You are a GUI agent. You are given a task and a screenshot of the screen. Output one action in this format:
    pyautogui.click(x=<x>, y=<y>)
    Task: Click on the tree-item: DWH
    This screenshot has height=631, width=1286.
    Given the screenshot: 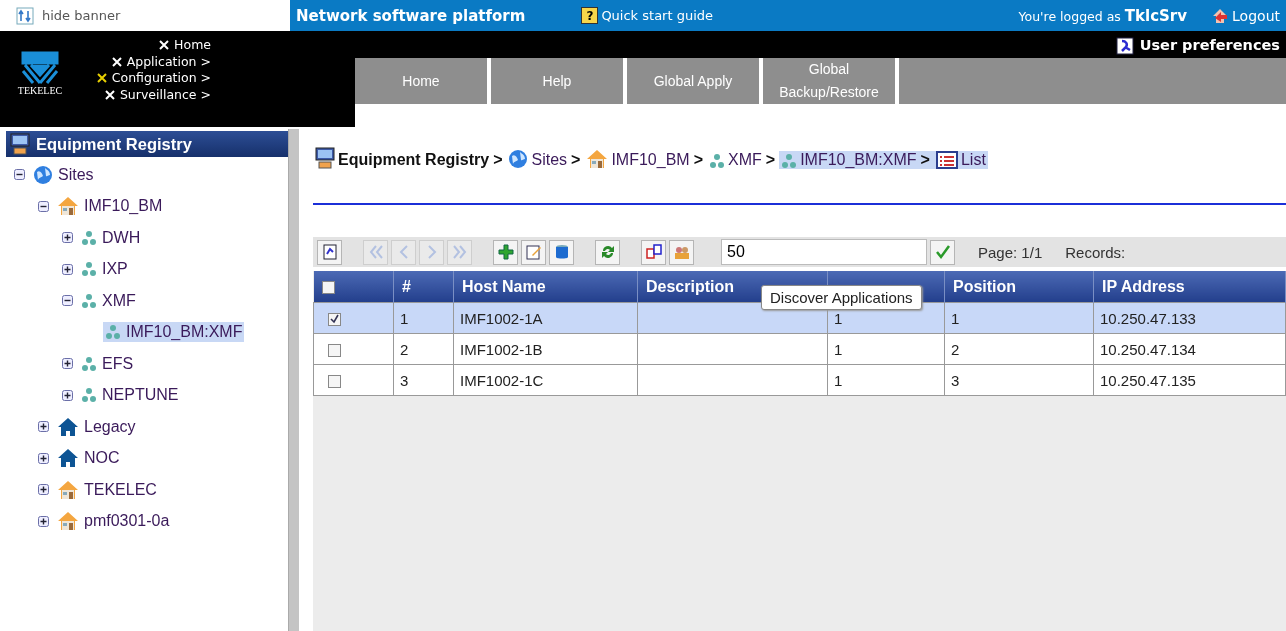 What is the action you would take?
    pyautogui.click(x=111, y=237)
    